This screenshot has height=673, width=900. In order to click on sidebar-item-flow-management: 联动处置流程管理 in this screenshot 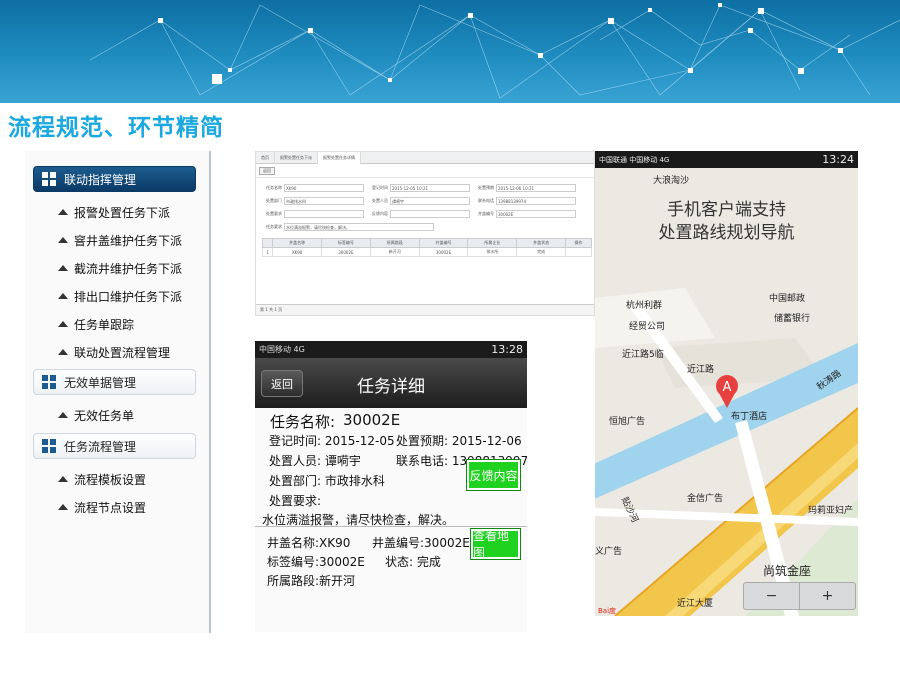, I will do `click(114, 352)`.